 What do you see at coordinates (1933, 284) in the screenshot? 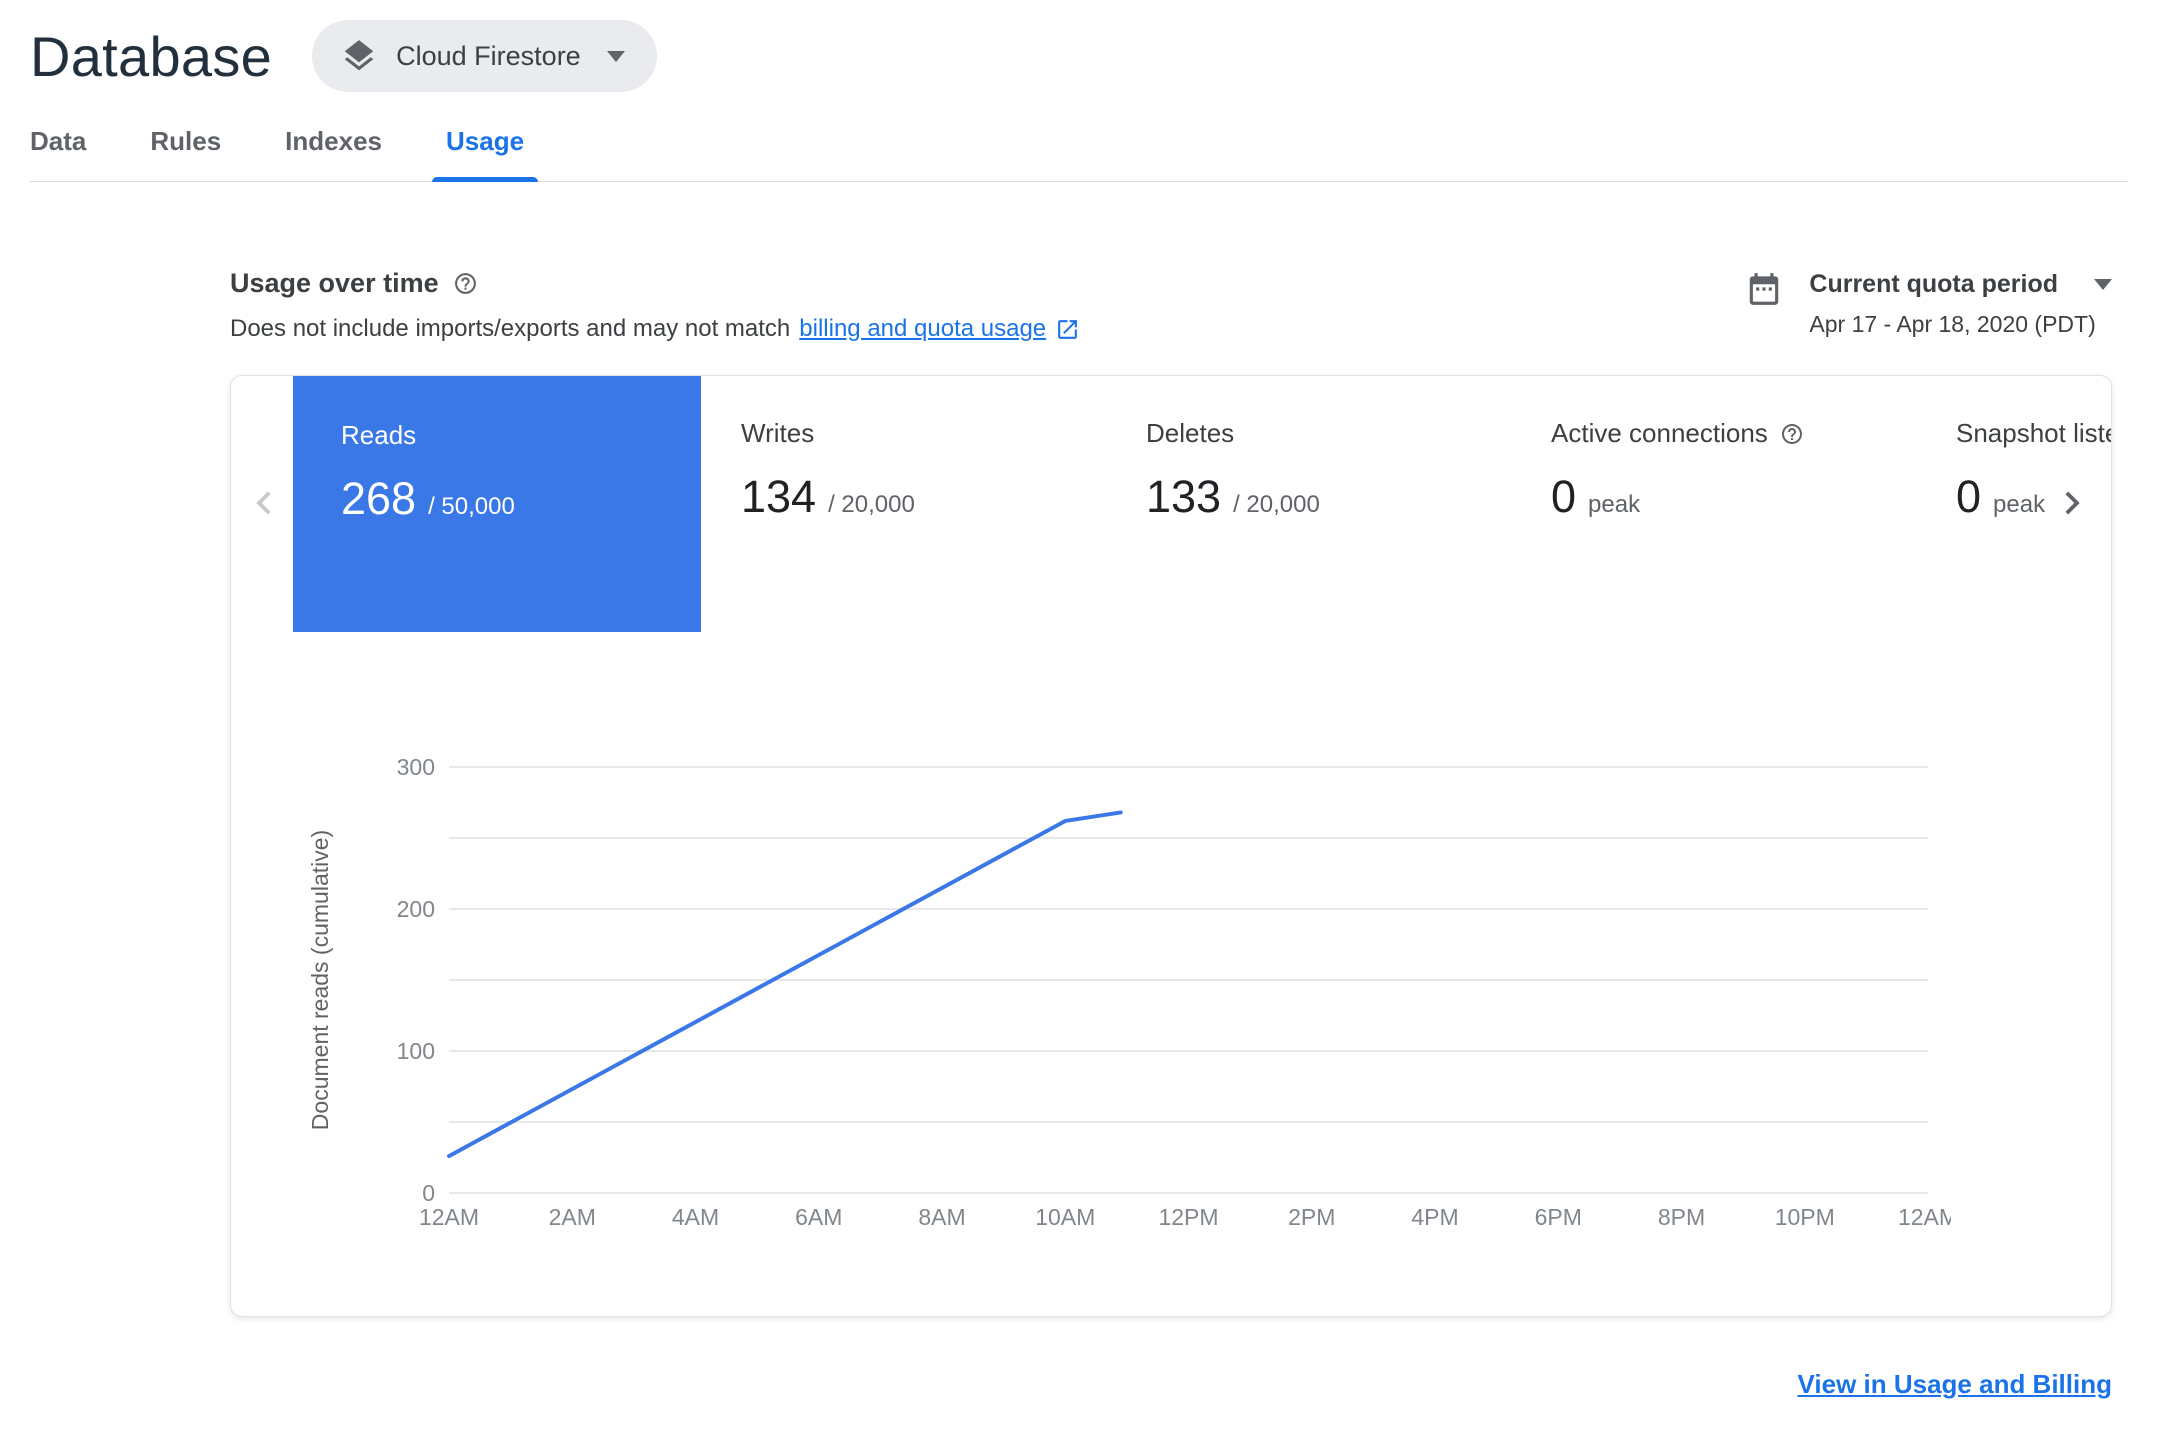
I see `quota-period-label: Current quota period` at bounding box center [1933, 284].